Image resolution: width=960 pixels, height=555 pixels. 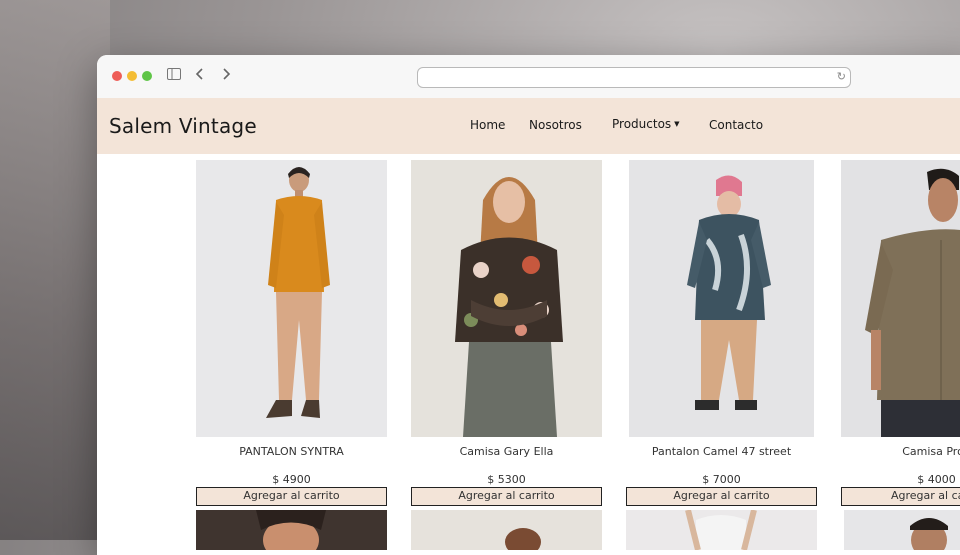 What do you see at coordinates (117, 76) in the screenshot?
I see `close-window-button` at bounding box center [117, 76].